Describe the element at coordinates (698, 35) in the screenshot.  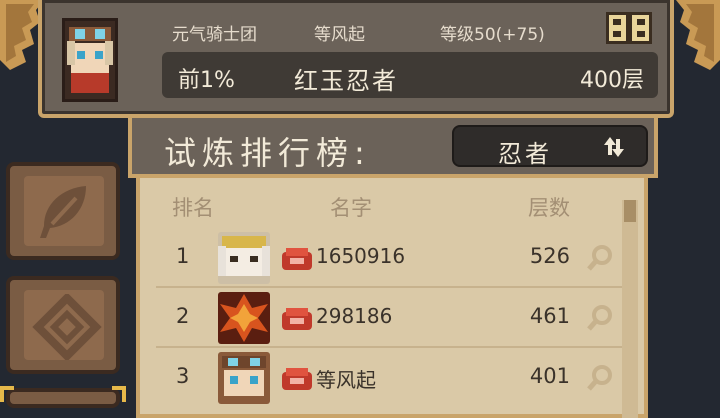
I see `right-wing-decoration` at that location.